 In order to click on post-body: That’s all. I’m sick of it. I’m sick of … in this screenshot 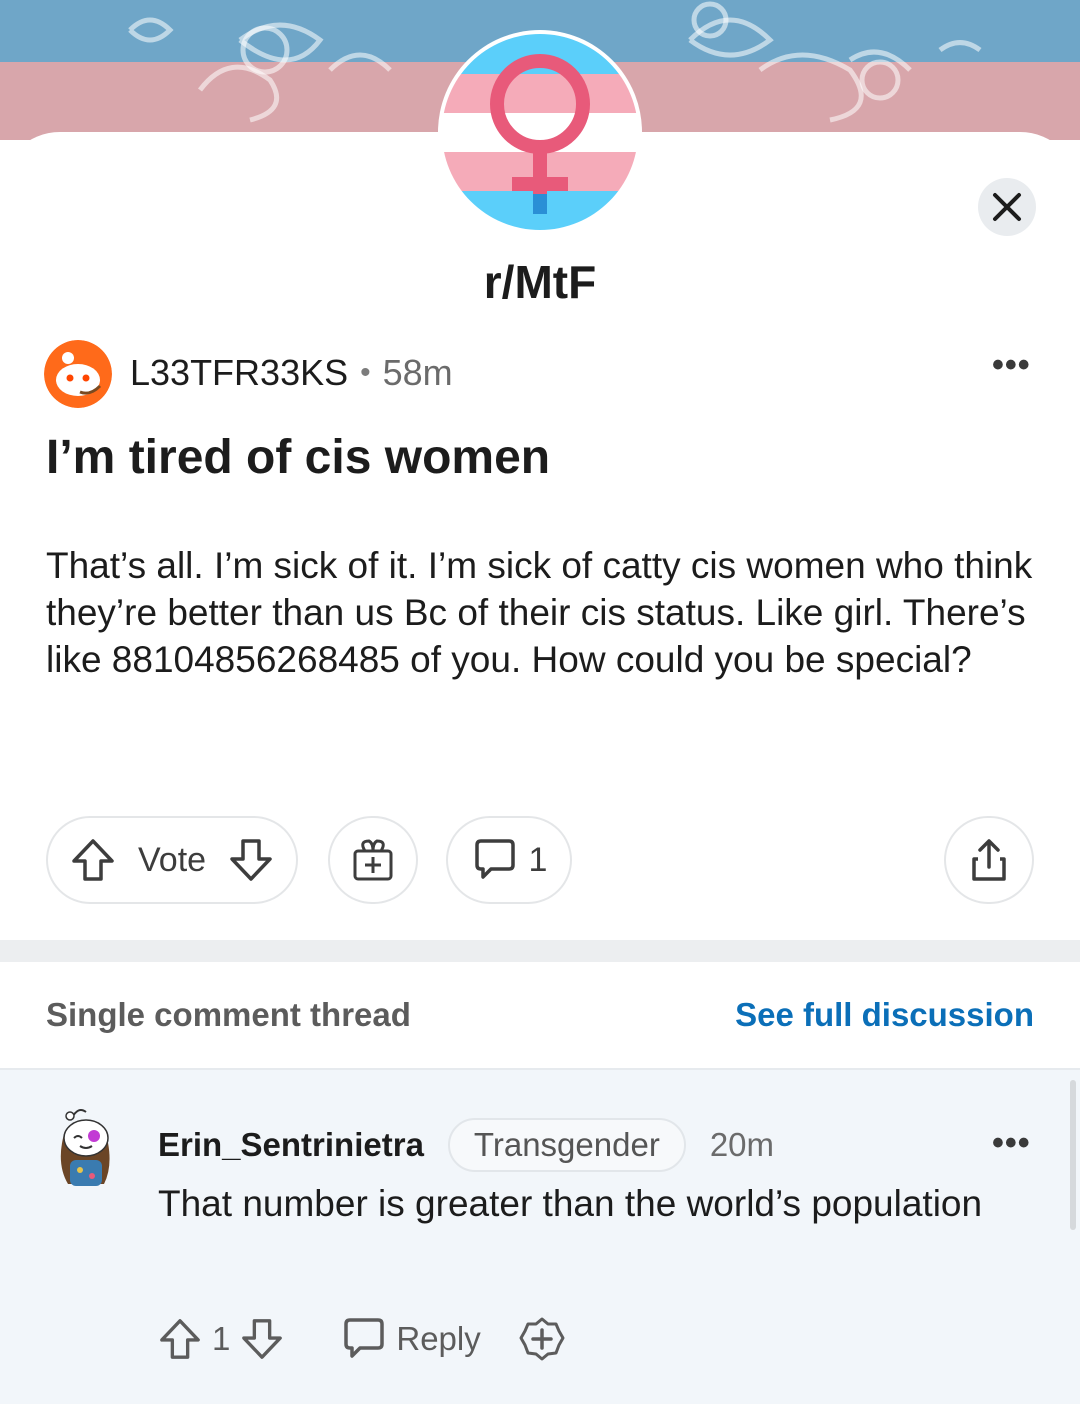, I will do `click(539, 612)`.